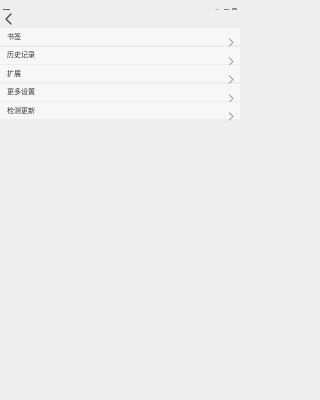  What do you see at coordinates (21, 92) in the screenshot?
I see `menu-item-label: 更多设置` at bounding box center [21, 92].